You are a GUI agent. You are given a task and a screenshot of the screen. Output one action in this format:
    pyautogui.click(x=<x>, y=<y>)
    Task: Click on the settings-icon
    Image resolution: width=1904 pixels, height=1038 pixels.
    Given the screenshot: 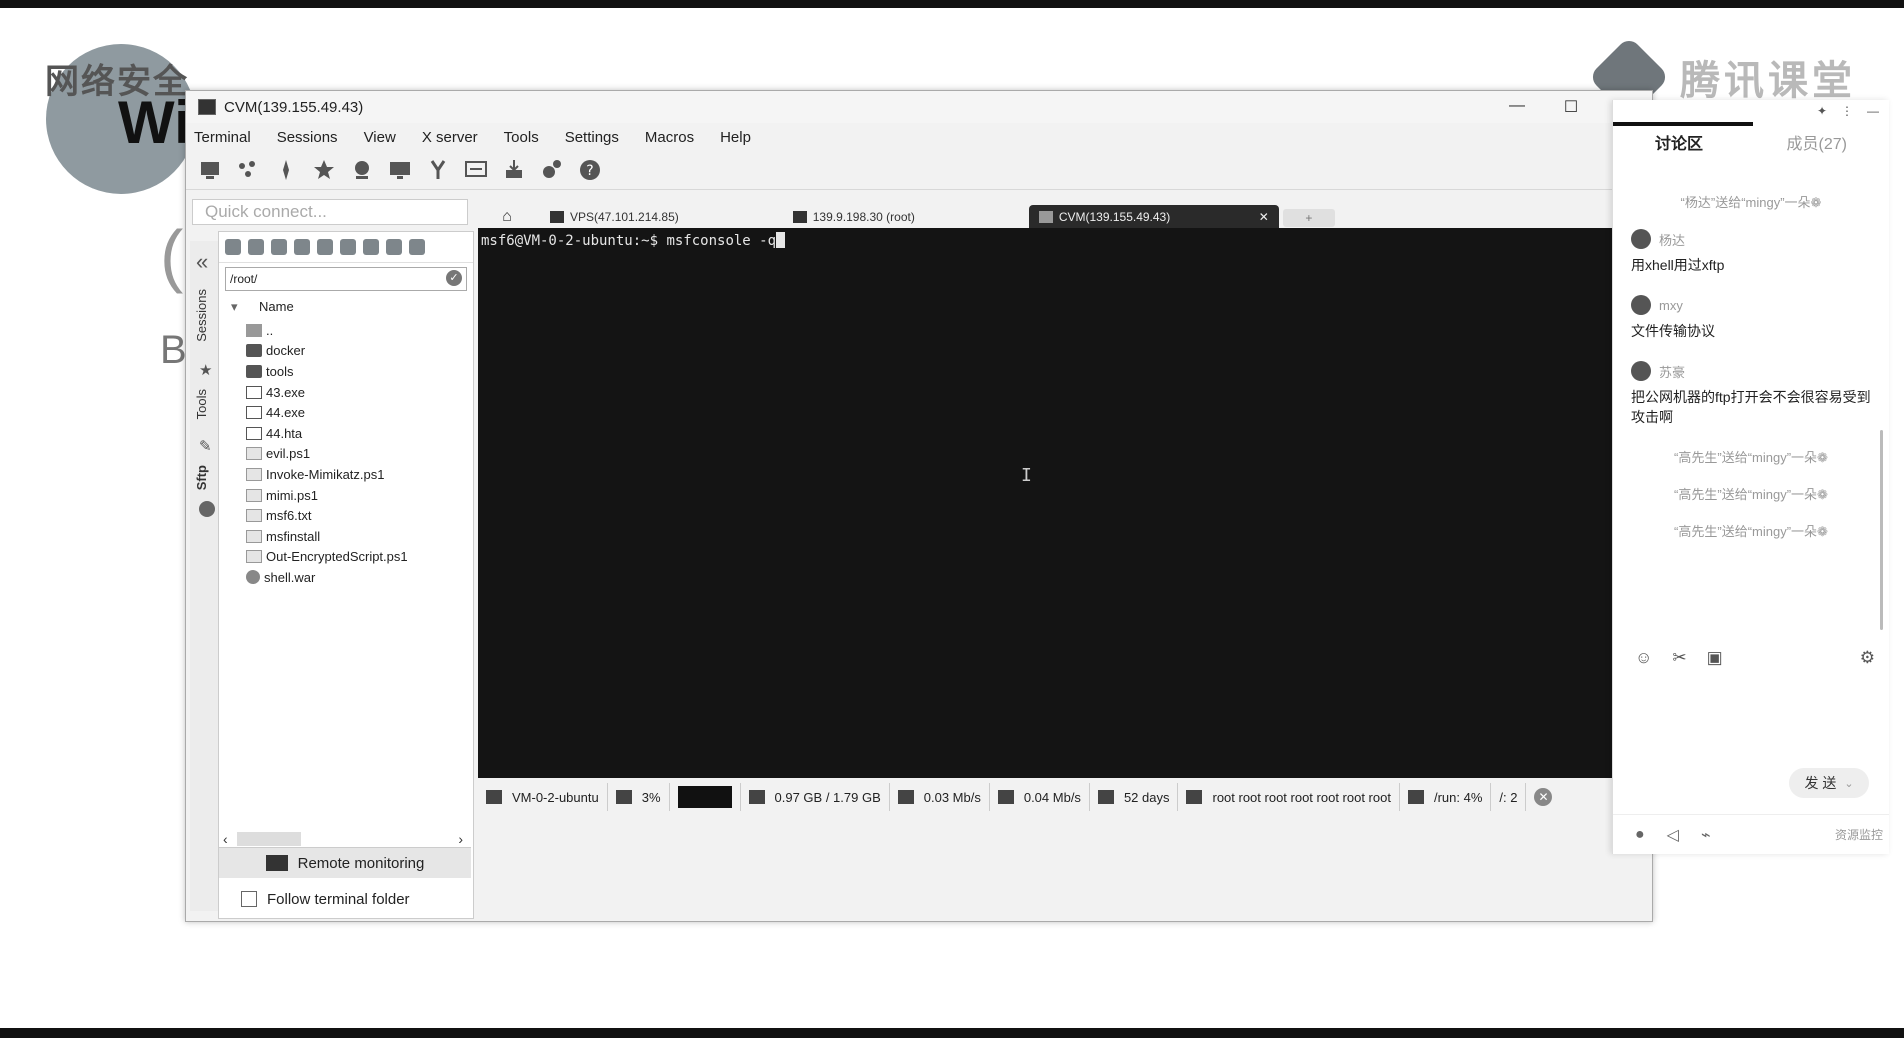 What is the action you would take?
    pyautogui.click(x=552, y=170)
    